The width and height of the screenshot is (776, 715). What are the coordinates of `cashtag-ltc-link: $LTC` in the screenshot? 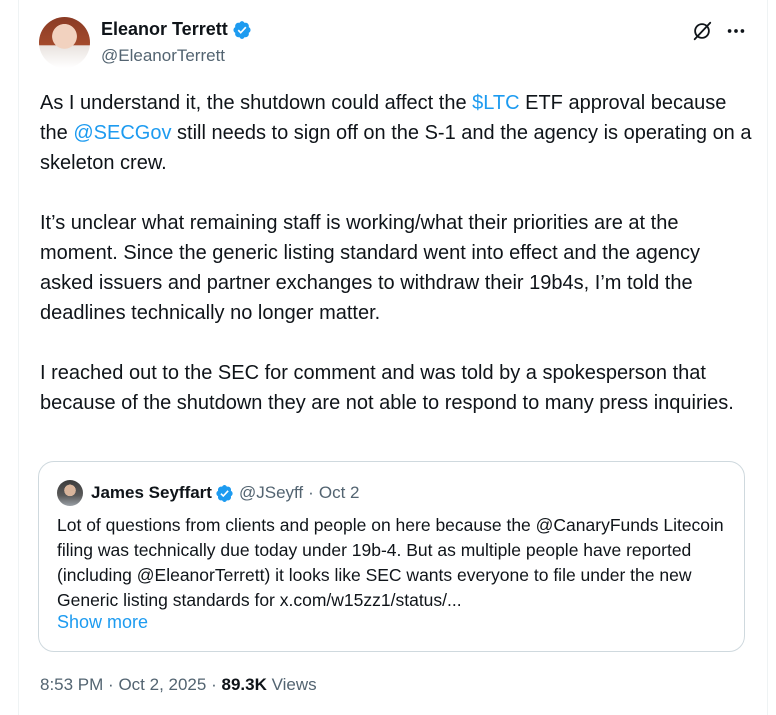 It's located at (495, 103).